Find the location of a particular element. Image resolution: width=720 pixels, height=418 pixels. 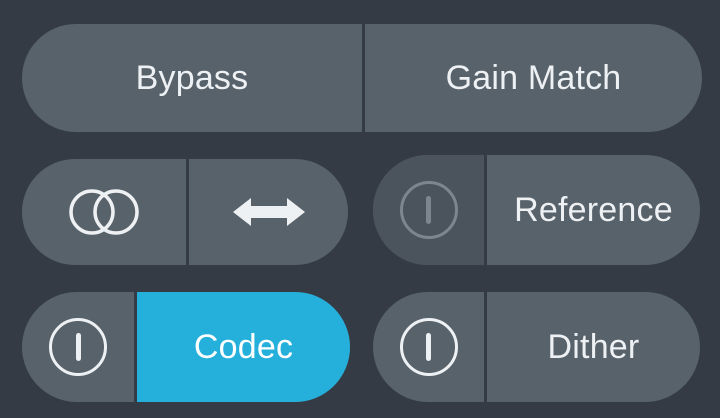

bypass-button: Bypass is located at coordinates (192, 78).